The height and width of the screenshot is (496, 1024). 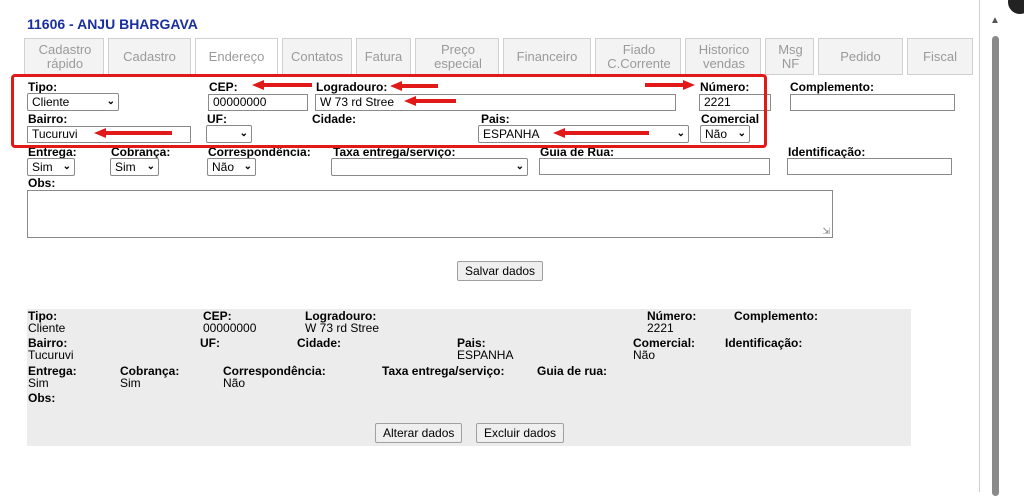 I want to click on summary-guia-label: Guia de rua:, so click(x=572, y=371).